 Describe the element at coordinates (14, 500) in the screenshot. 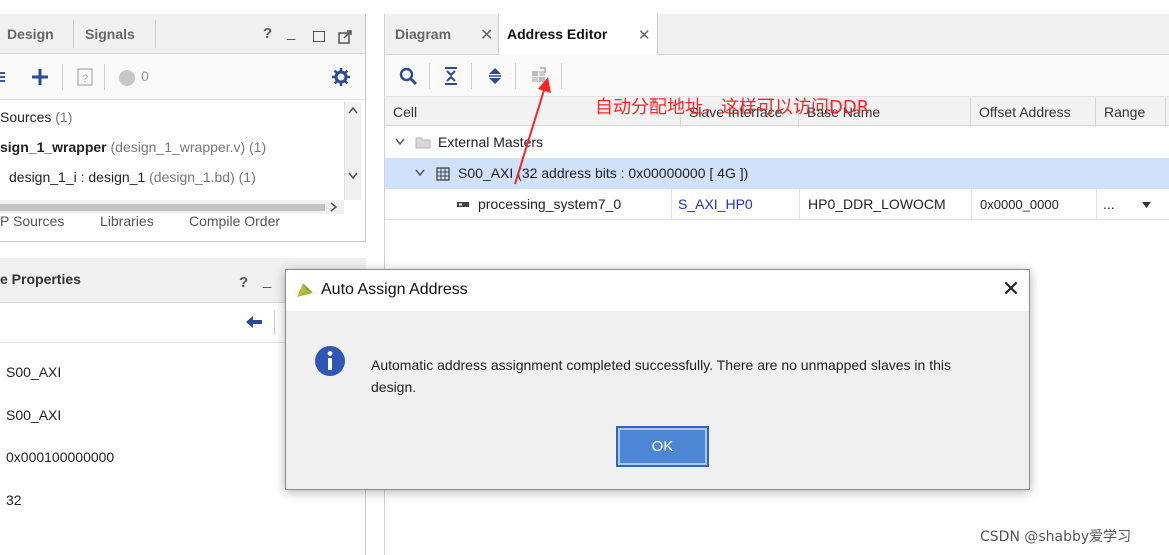

I see `property-value: 32` at that location.